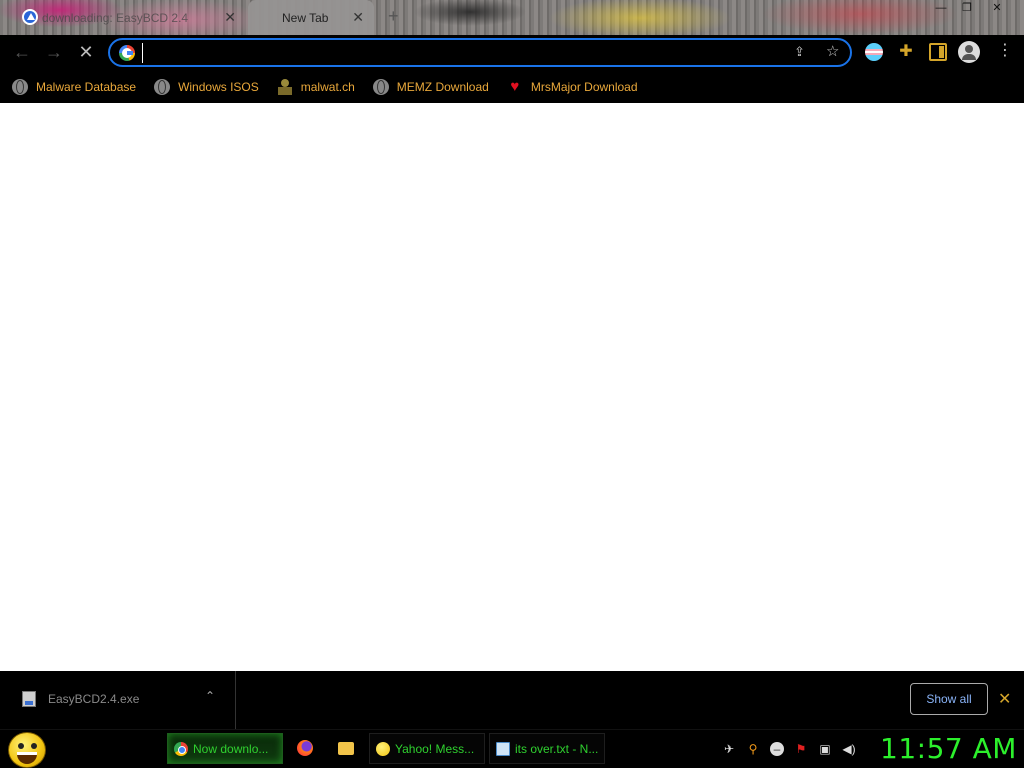  What do you see at coordinates (967, 8) in the screenshot?
I see `maximize-button: ❐` at bounding box center [967, 8].